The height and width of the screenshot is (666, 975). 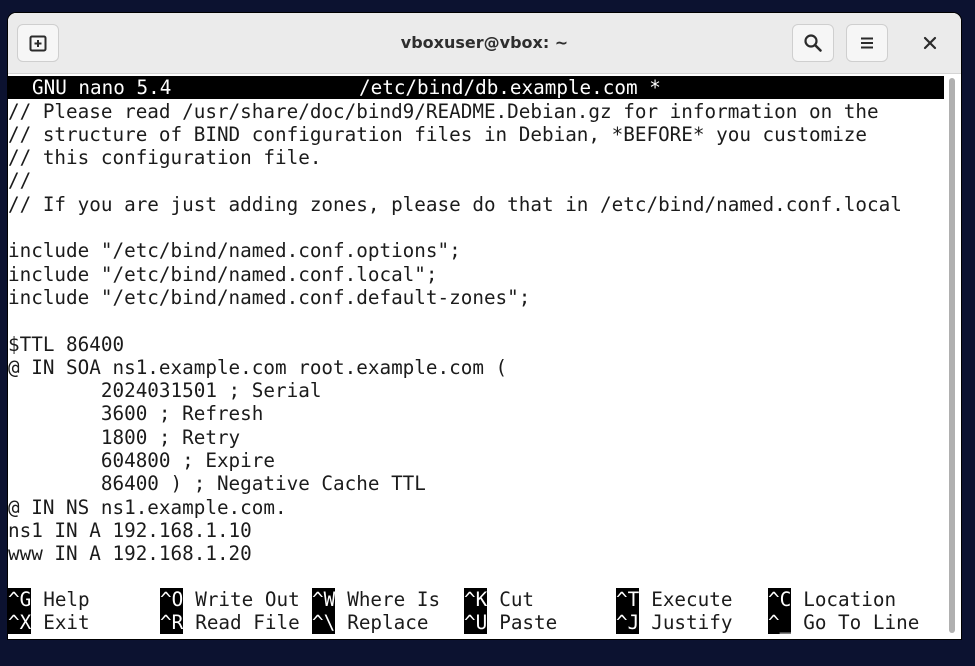 I want to click on buffer-line: 604800 ; Expire, so click(x=141, y=460).